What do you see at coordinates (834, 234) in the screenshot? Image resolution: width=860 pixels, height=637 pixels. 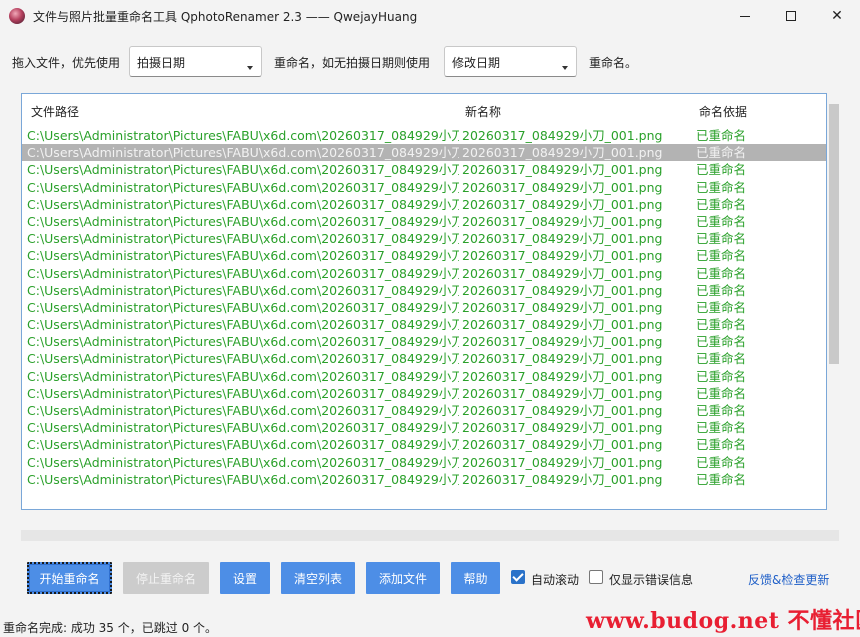 I see `vertical-scrollbar` at bounding box center [834, 234].